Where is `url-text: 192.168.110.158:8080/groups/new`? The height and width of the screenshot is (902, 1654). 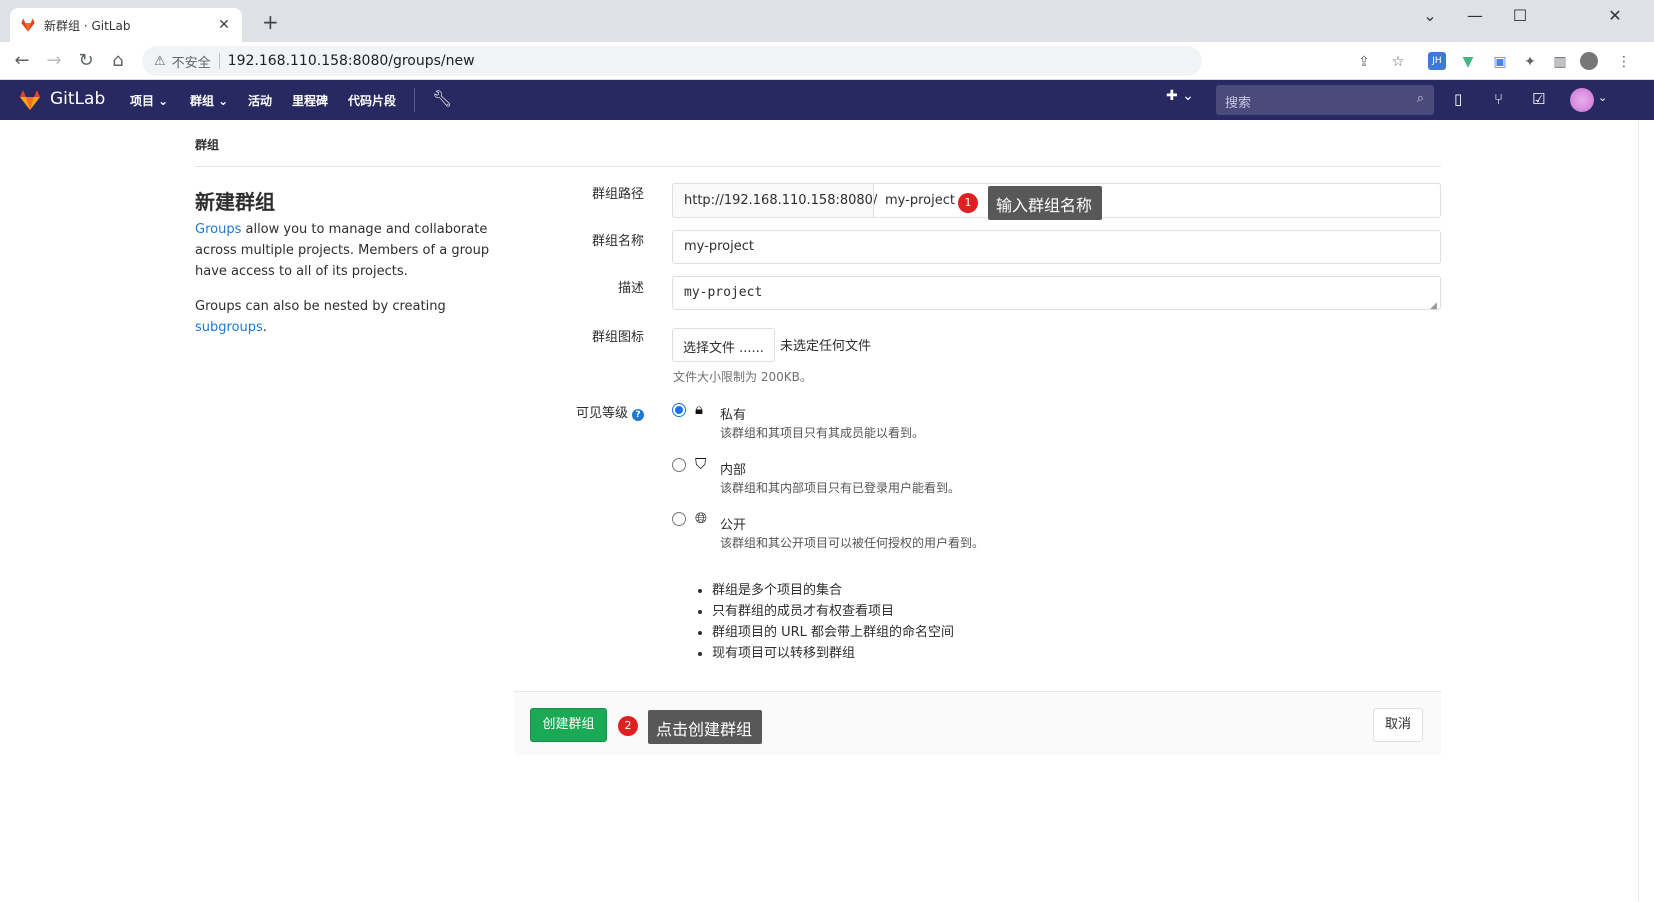
url-text: 192.168.110.158:8080/groups/new is located at coordinates (351, 61).